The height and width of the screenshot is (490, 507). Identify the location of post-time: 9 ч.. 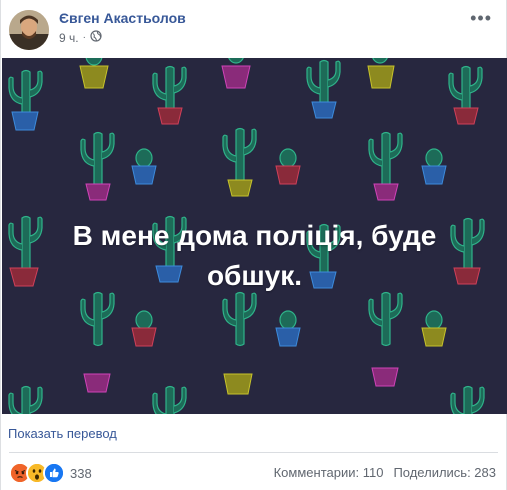
(69, 38).